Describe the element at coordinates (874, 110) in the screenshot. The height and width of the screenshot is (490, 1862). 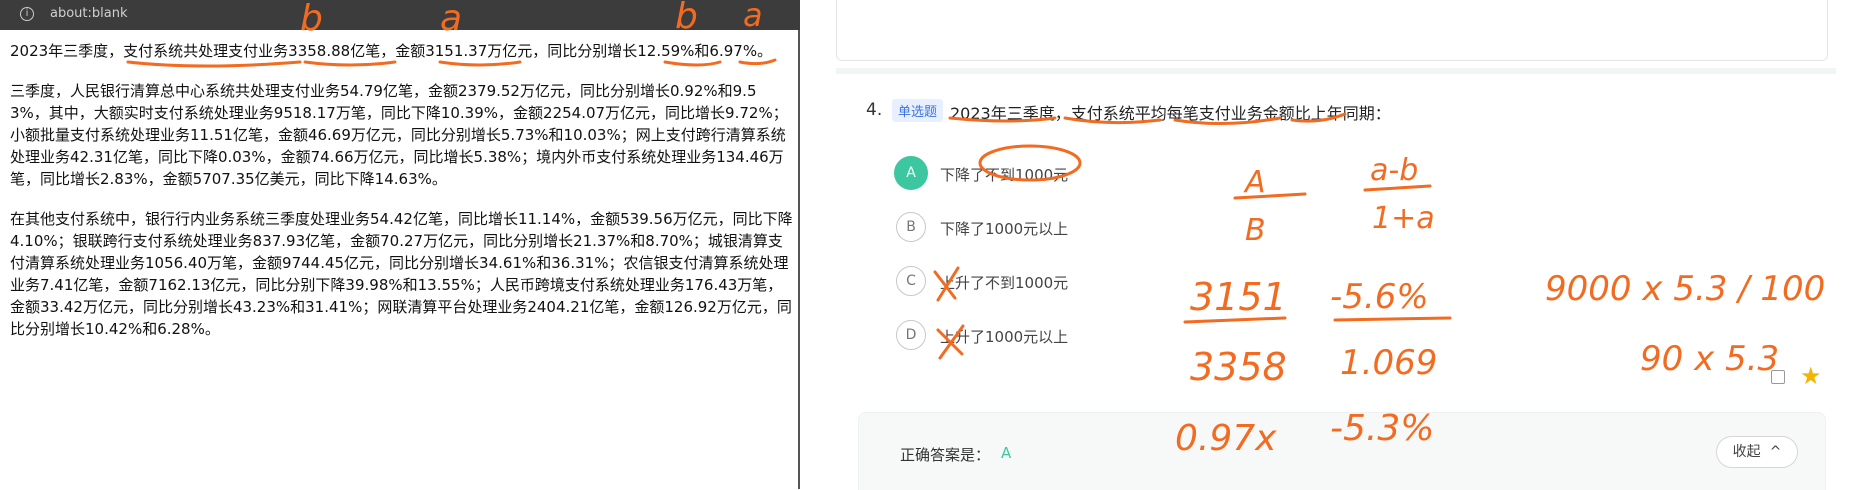
I see `question-number: 4.` at that location.